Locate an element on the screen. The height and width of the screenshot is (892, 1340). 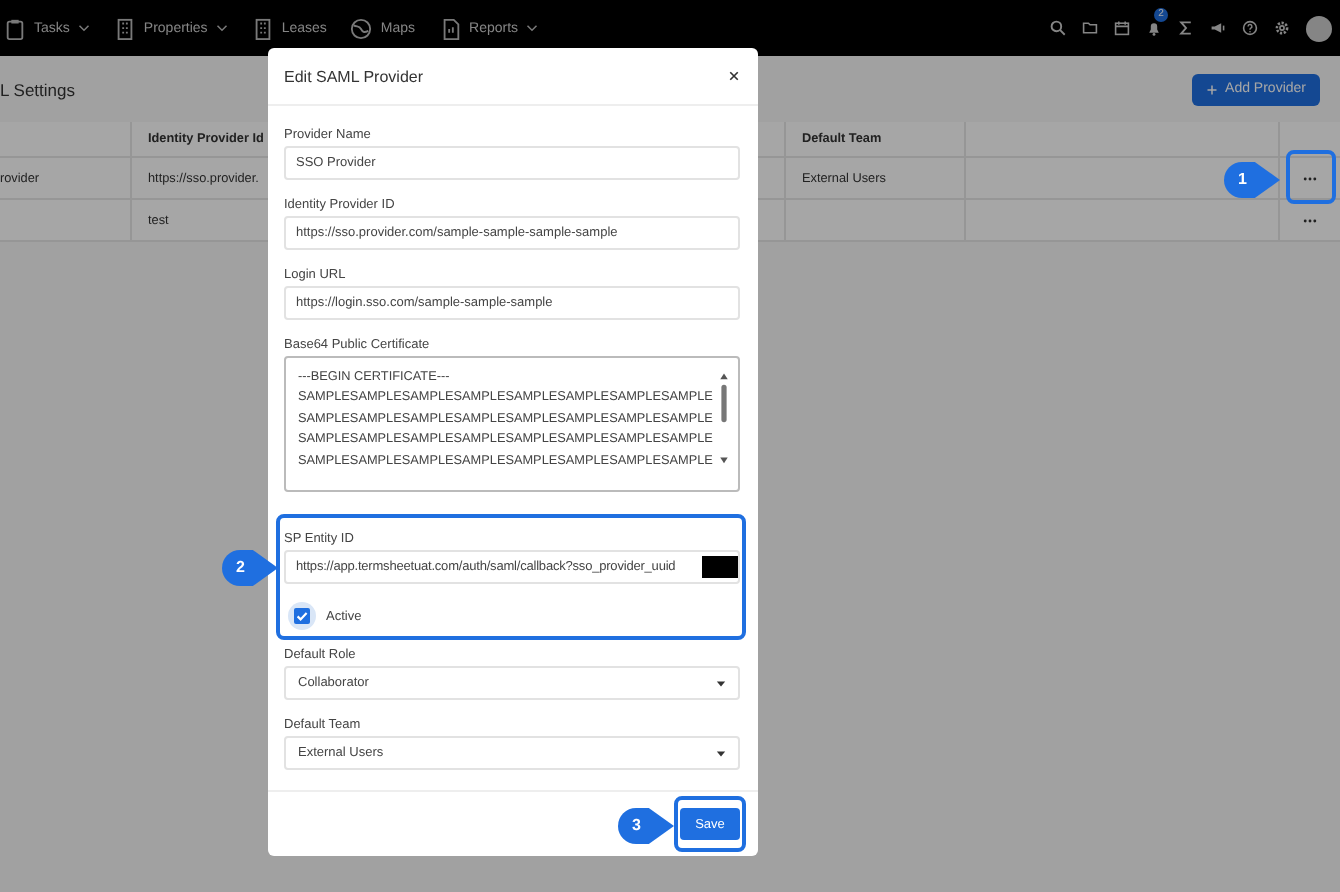
checkbox is located at coordinates (302, 616).